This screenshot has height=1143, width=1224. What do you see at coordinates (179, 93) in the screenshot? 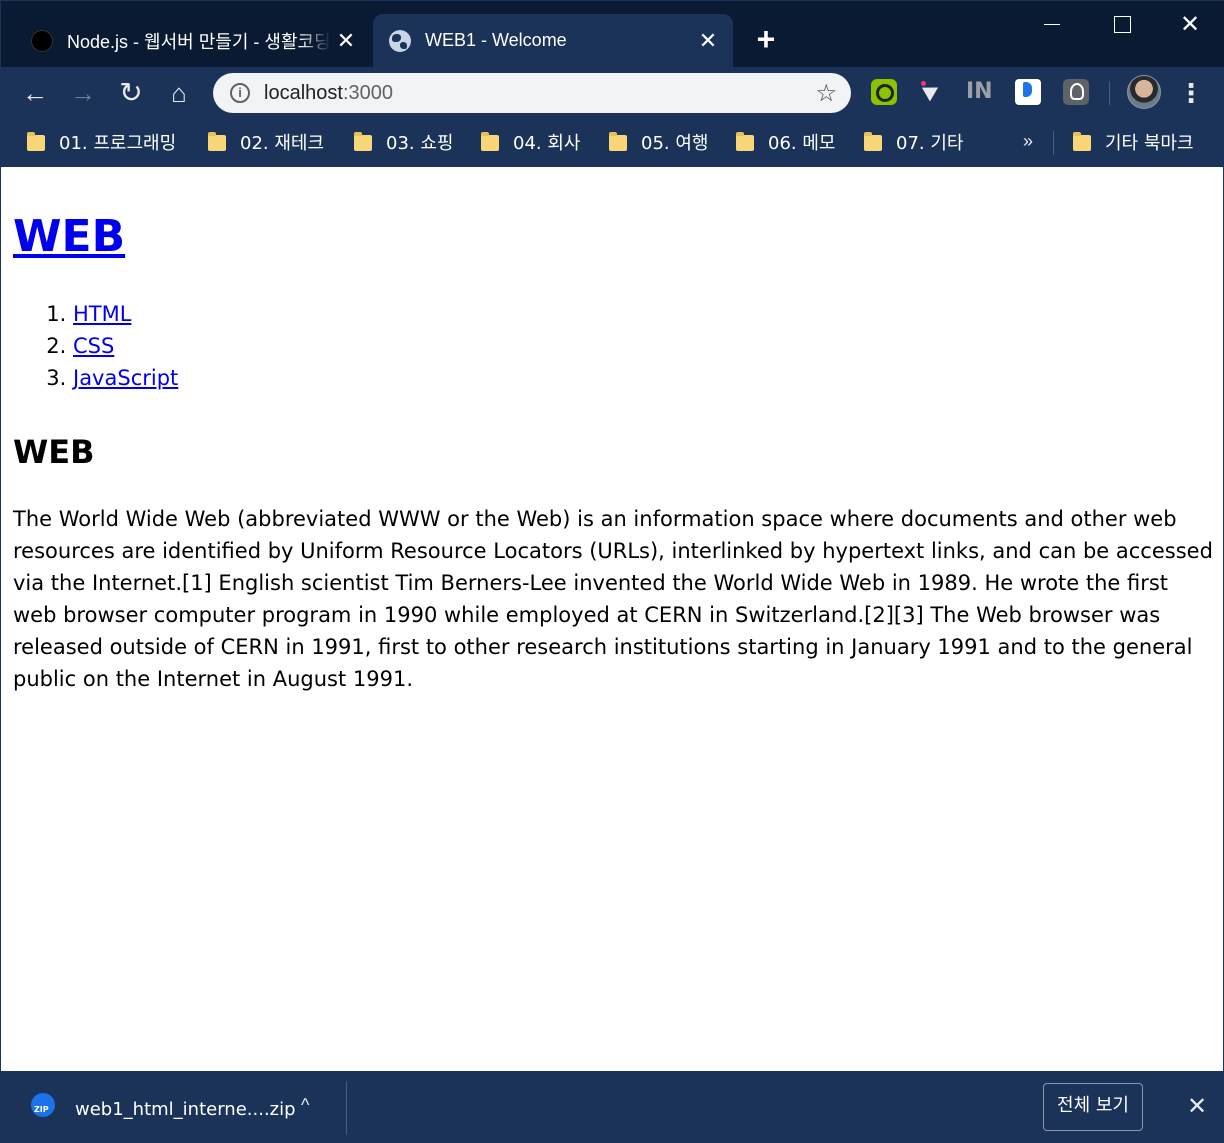
I see `home-button: ⌂` at bounding box center [179, 93].